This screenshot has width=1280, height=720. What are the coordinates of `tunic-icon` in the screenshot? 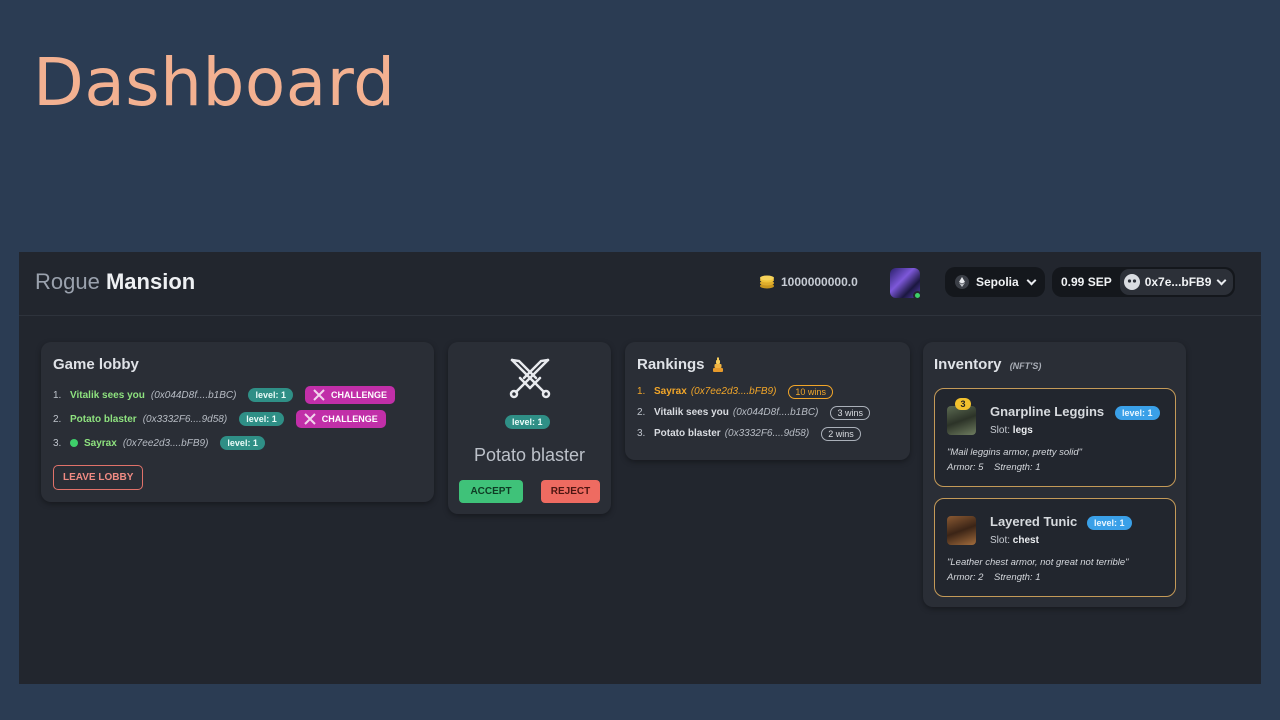 It's located at (961, 530).